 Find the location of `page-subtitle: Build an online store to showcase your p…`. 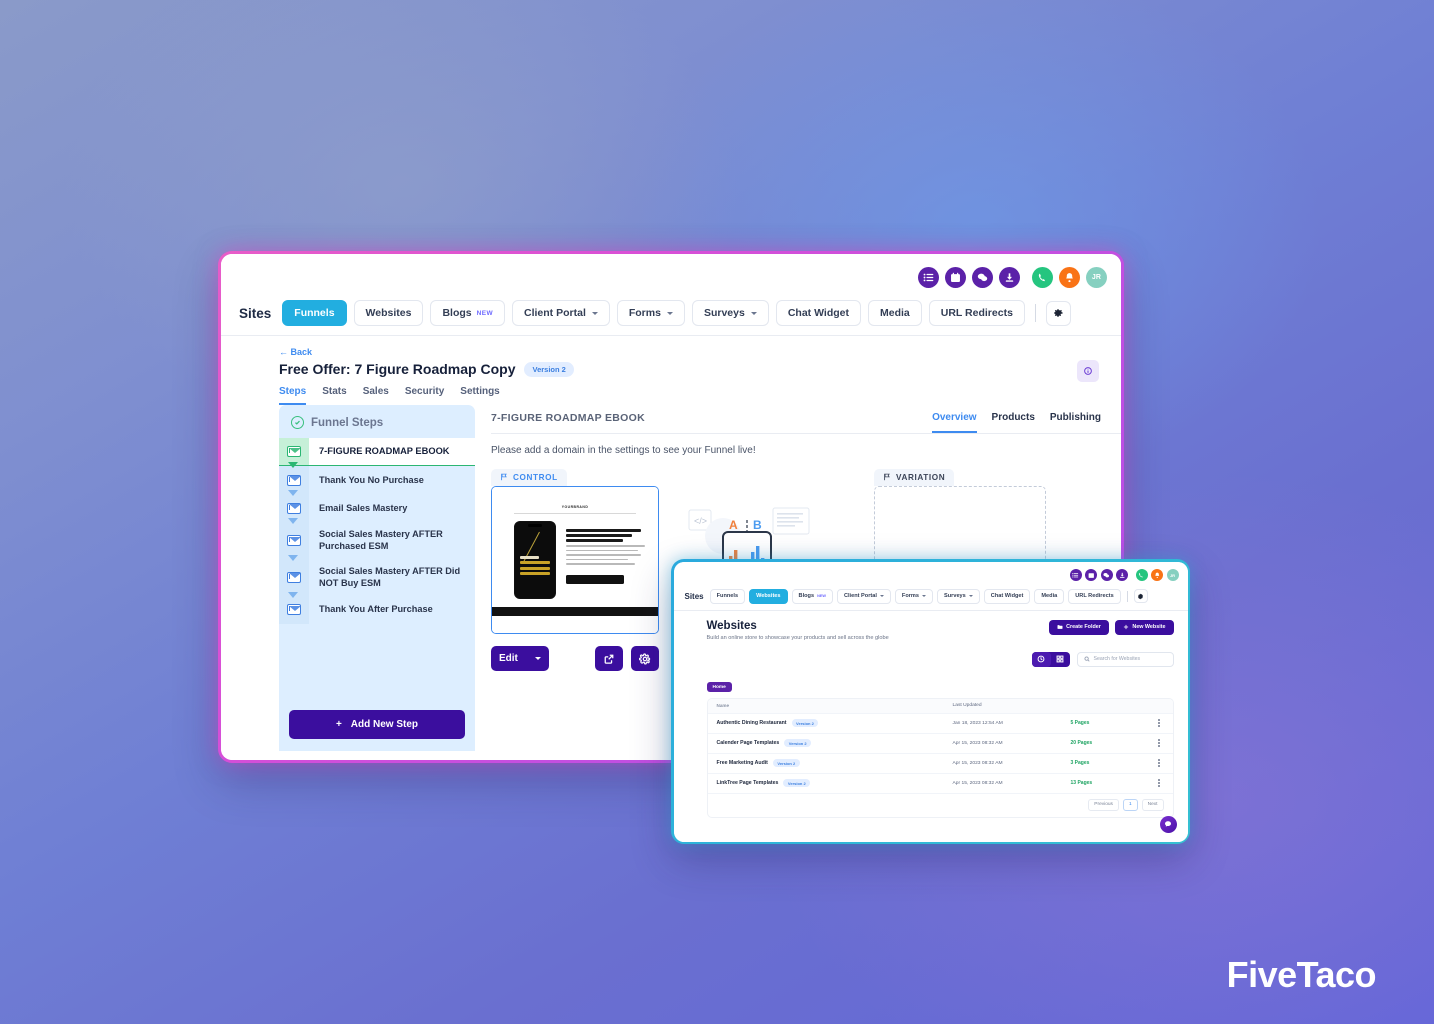

page-subtitle: Build an online store to showcase your p… is located at coordinates (797, 637).